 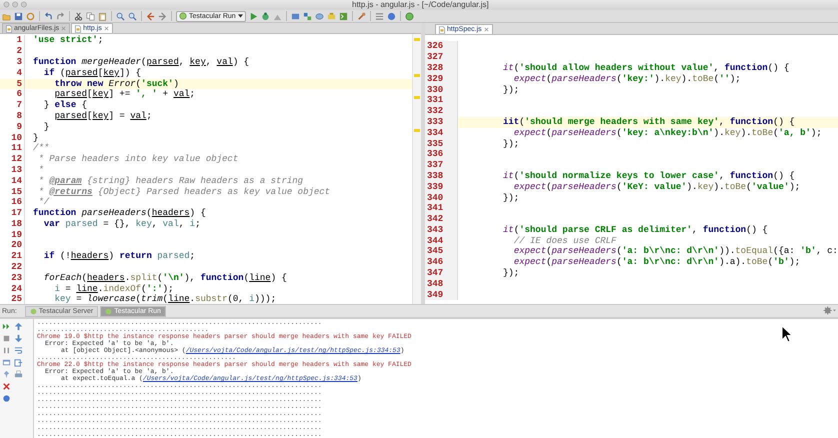 What do you see at coordinates (441, 68) in the screenshot?
I see `line-number: 328` at bounding box center [441, 68].